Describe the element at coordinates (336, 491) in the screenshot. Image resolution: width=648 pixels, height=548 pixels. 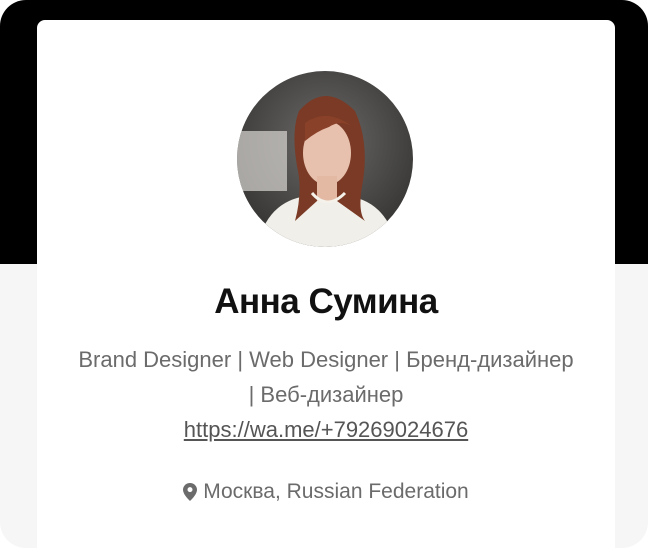
I see `location-text: Москва, Russian Federation` at that location.